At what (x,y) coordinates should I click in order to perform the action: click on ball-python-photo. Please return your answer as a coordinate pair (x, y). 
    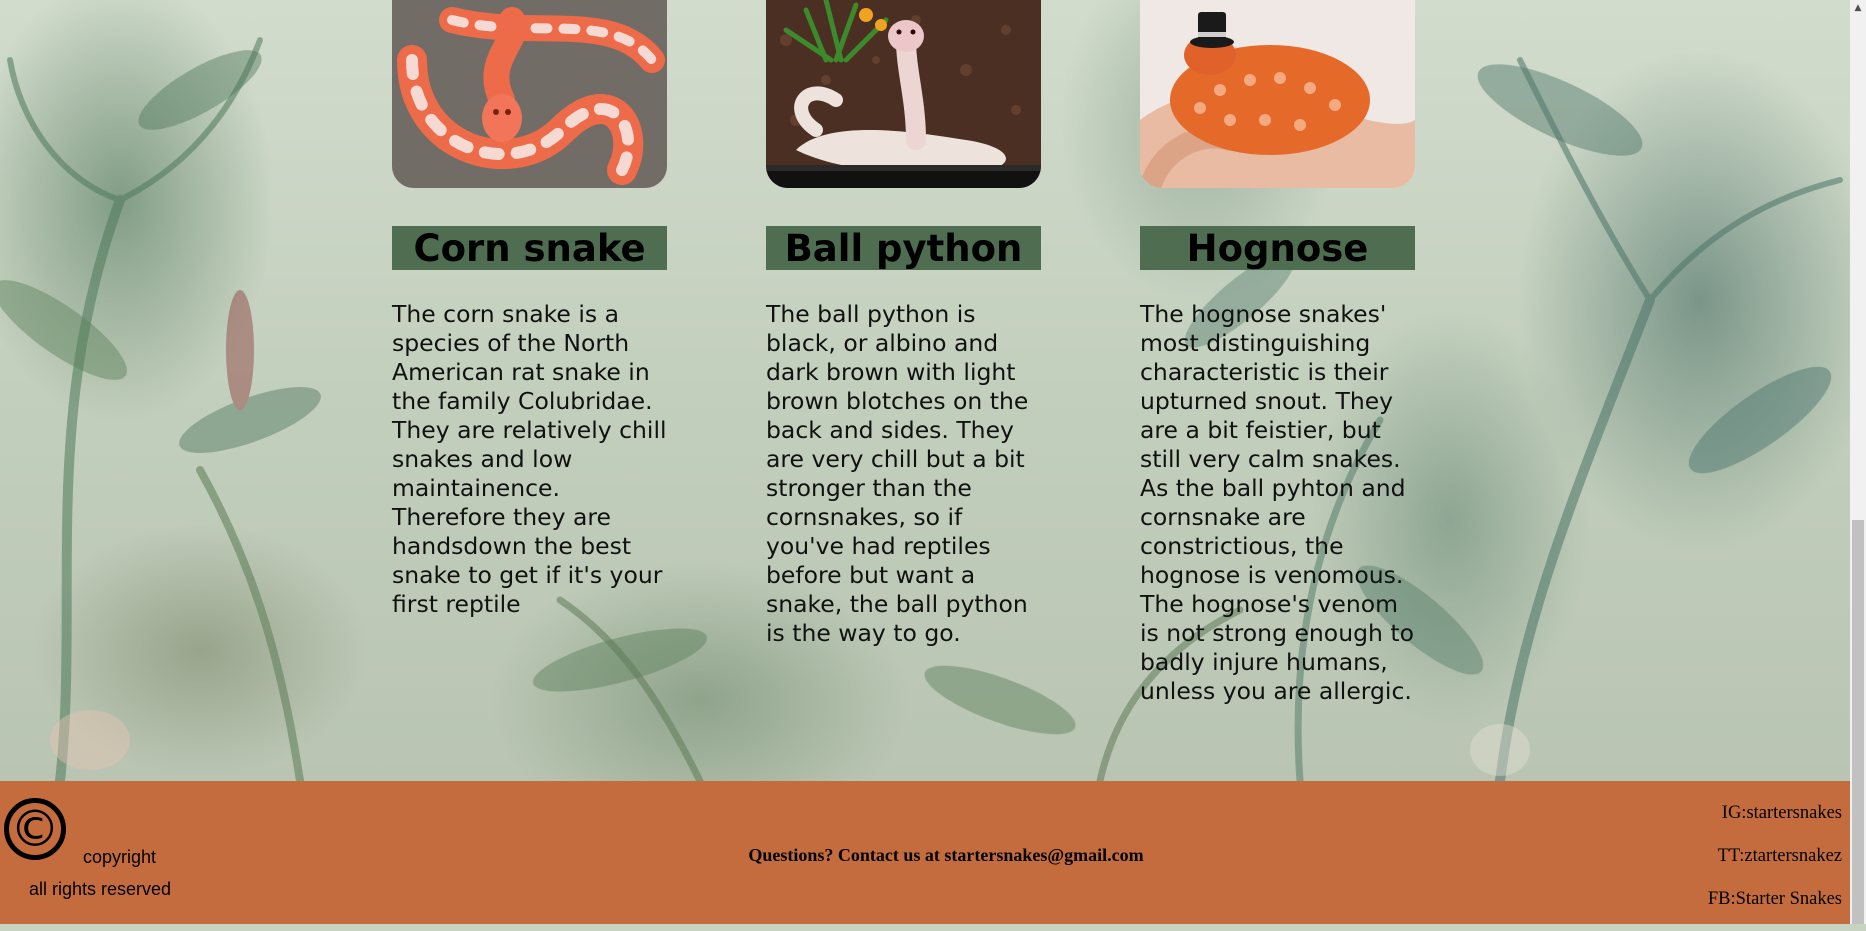
    Looking at the image, I should click on (903, 94).